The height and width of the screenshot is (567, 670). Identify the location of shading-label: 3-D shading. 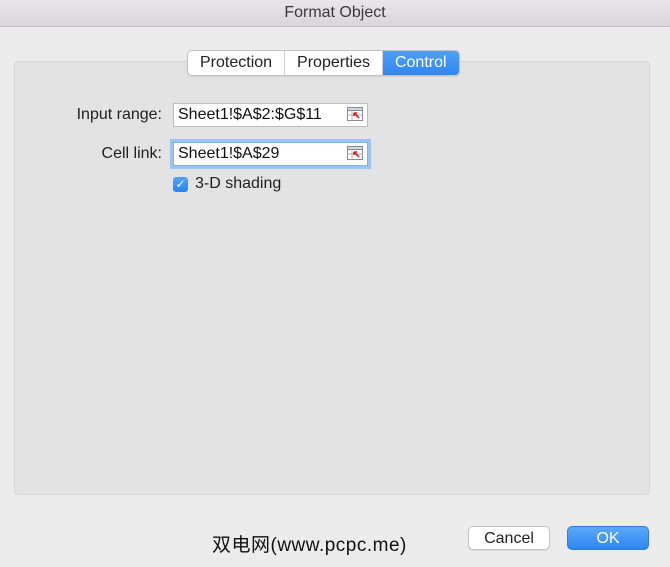
(238, 184).